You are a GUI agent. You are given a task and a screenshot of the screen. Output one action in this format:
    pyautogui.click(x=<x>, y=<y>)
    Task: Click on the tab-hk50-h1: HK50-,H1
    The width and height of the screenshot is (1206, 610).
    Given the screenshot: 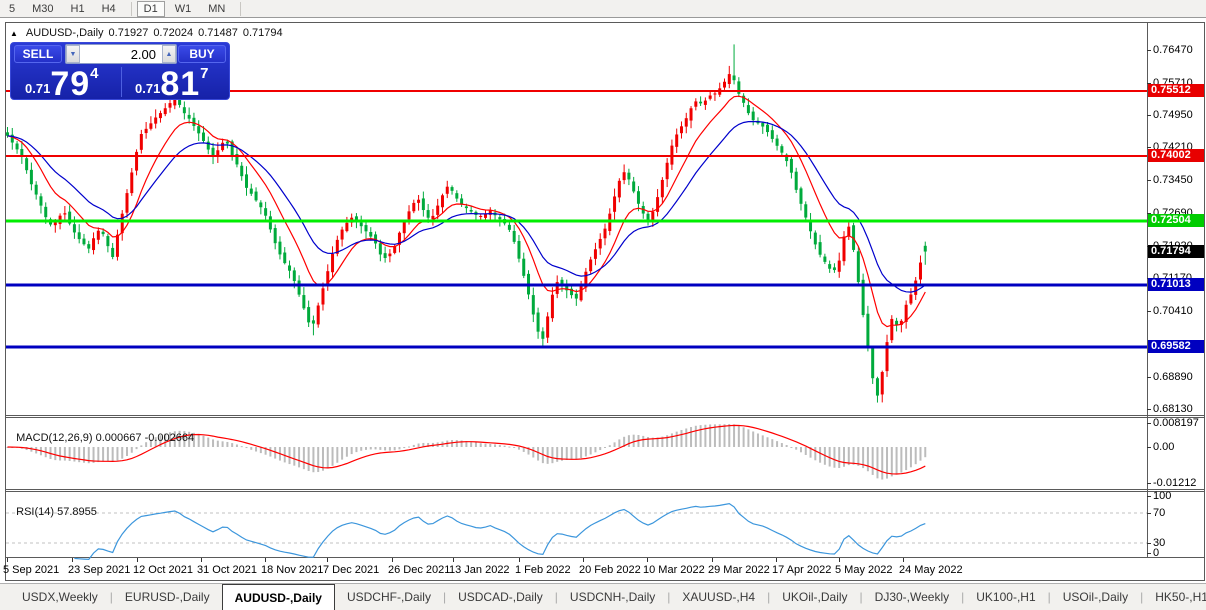 What is the action you would take?
    pyautogui.click(x=1174, y=597)
    